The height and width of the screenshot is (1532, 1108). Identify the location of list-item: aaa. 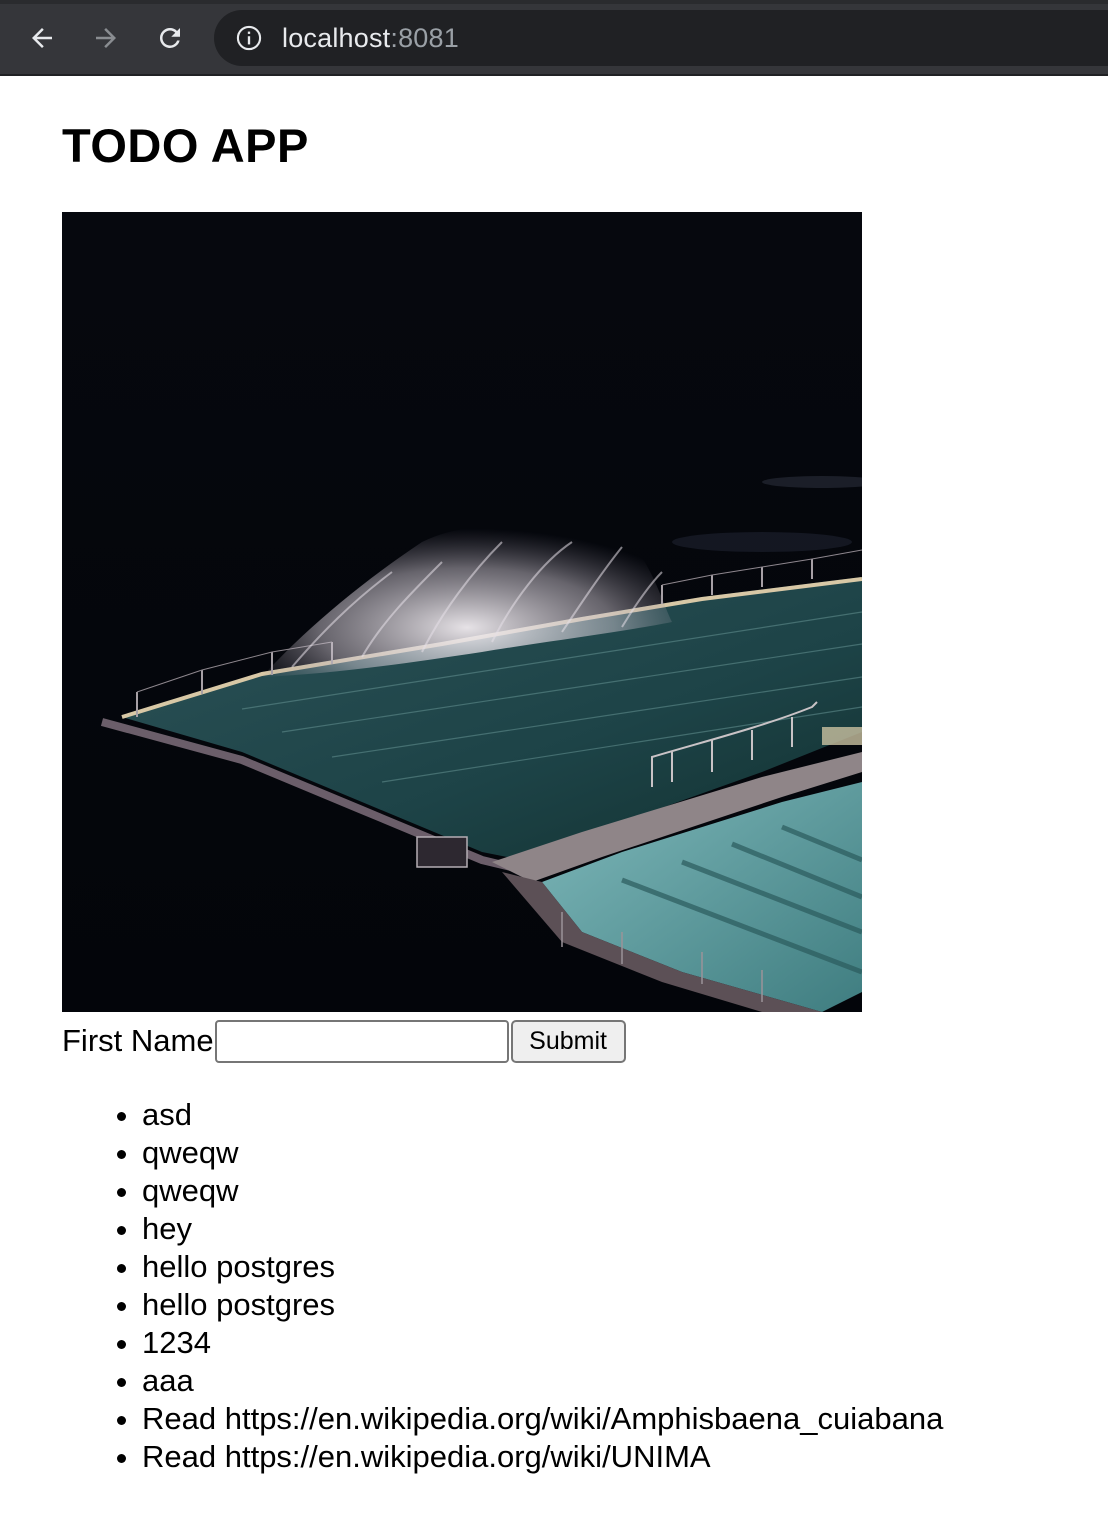
(542, 1381).